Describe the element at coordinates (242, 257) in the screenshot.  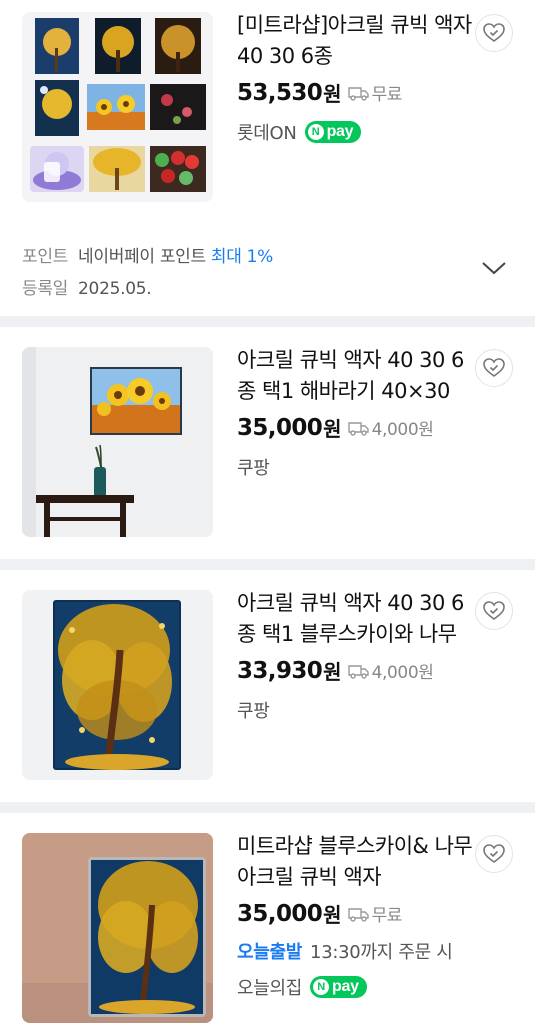
I see `point-highlight: 최대 1%` at that location.